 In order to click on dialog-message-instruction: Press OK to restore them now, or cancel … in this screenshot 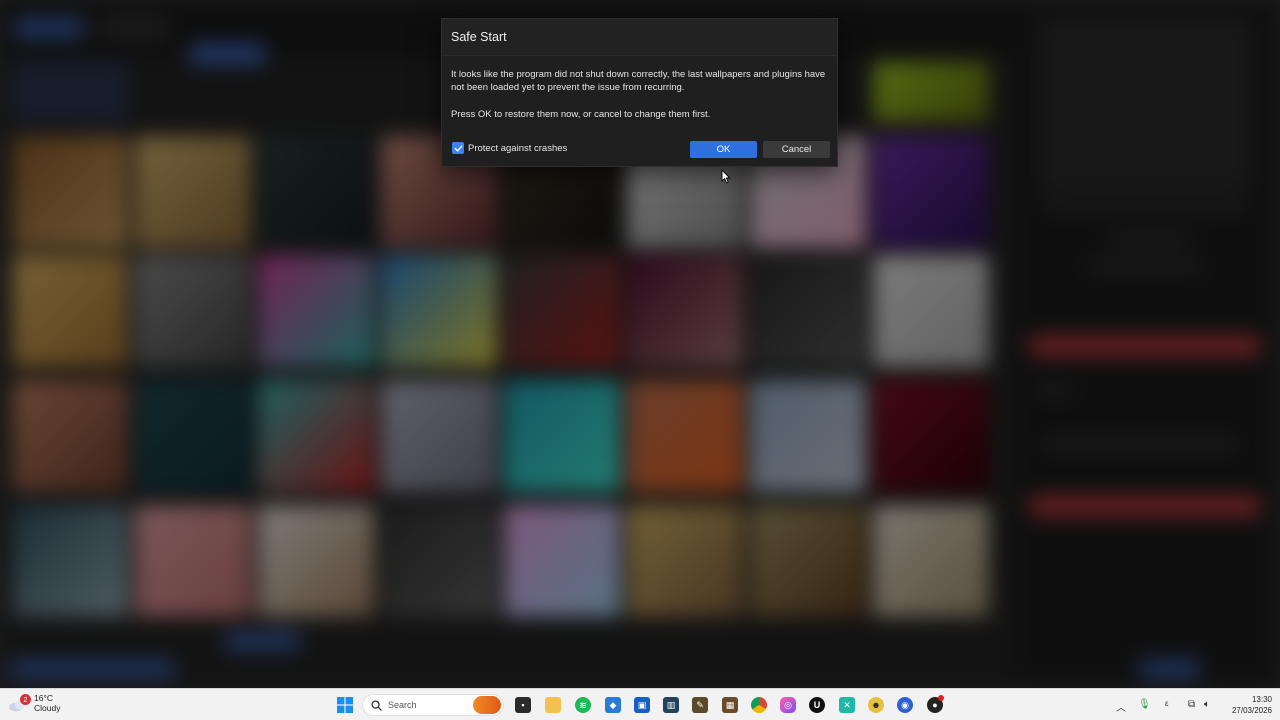, I will do `click(581, 114)`.